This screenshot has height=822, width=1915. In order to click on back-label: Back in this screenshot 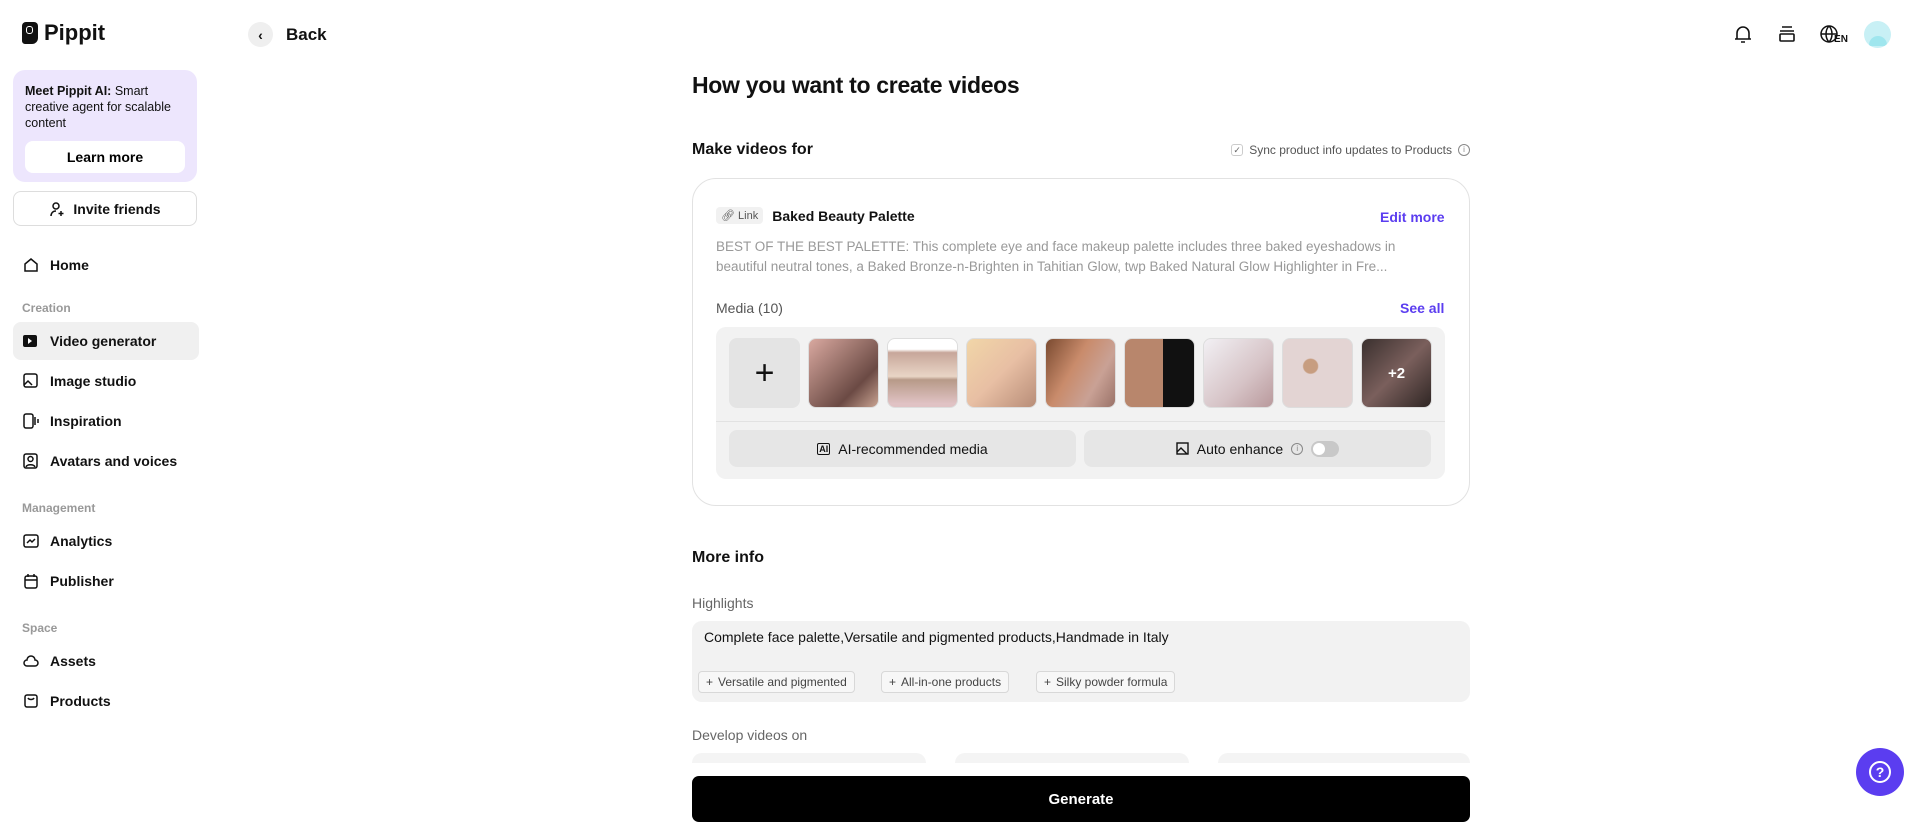, I will do `click(306, 34)`.